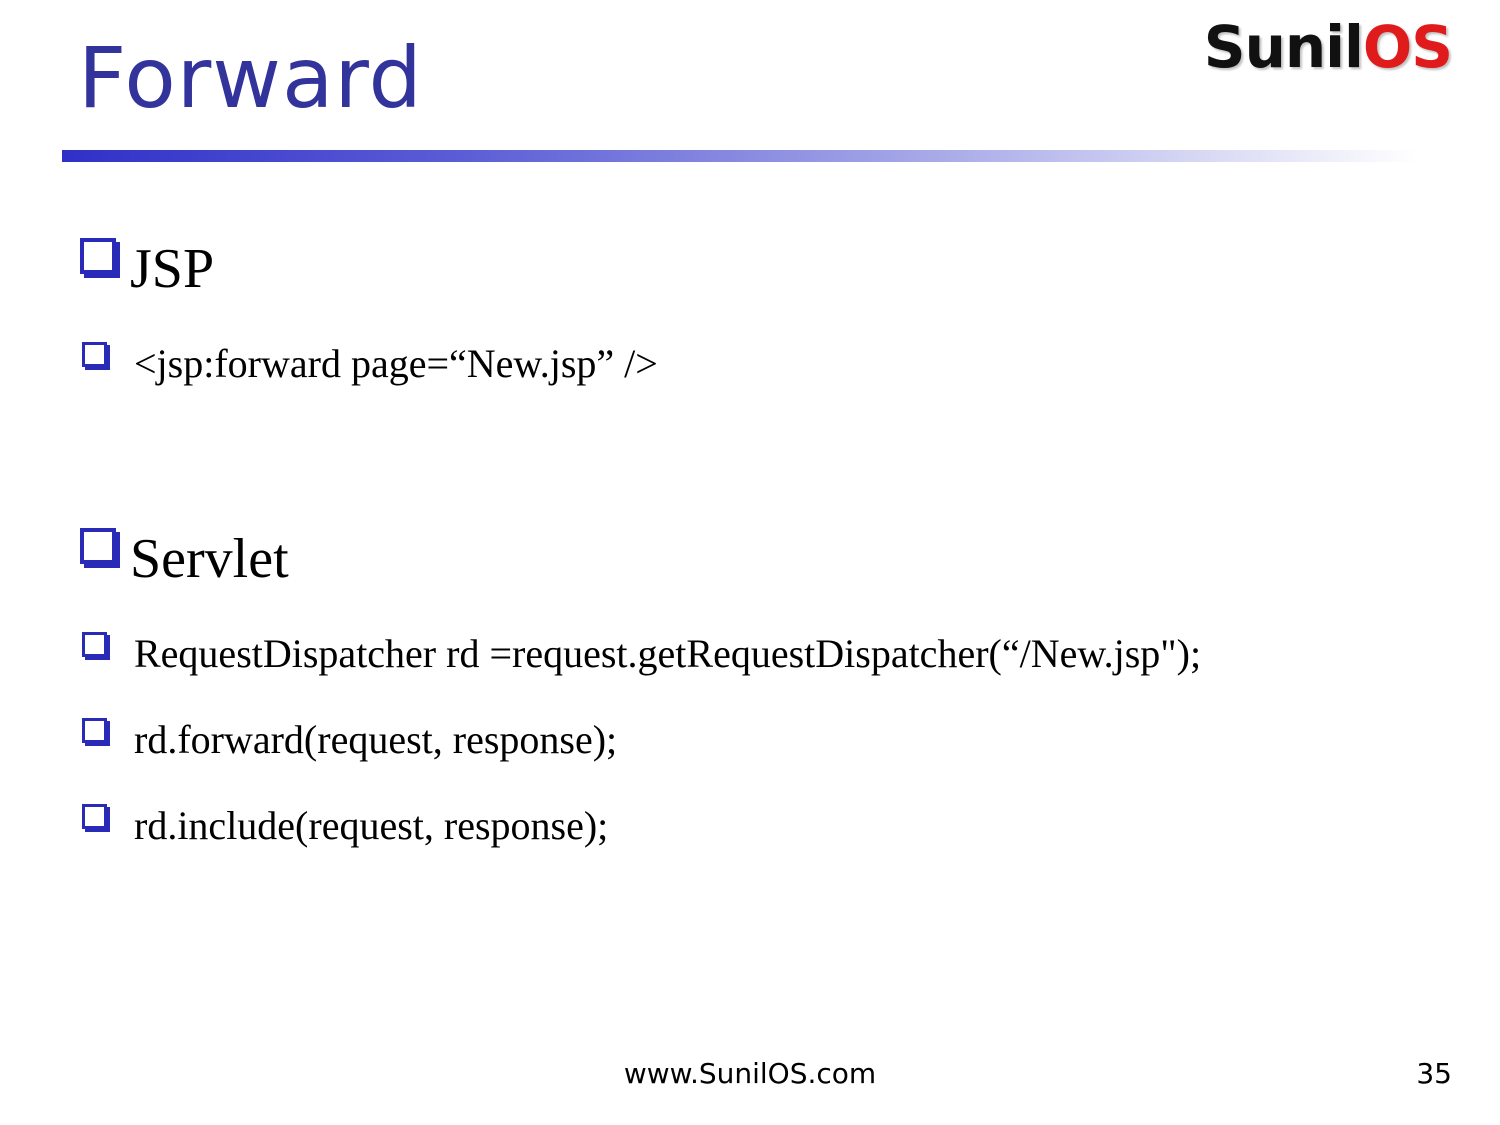  I want to click on section-heading-servlet: Servlet, so click(184, 559).